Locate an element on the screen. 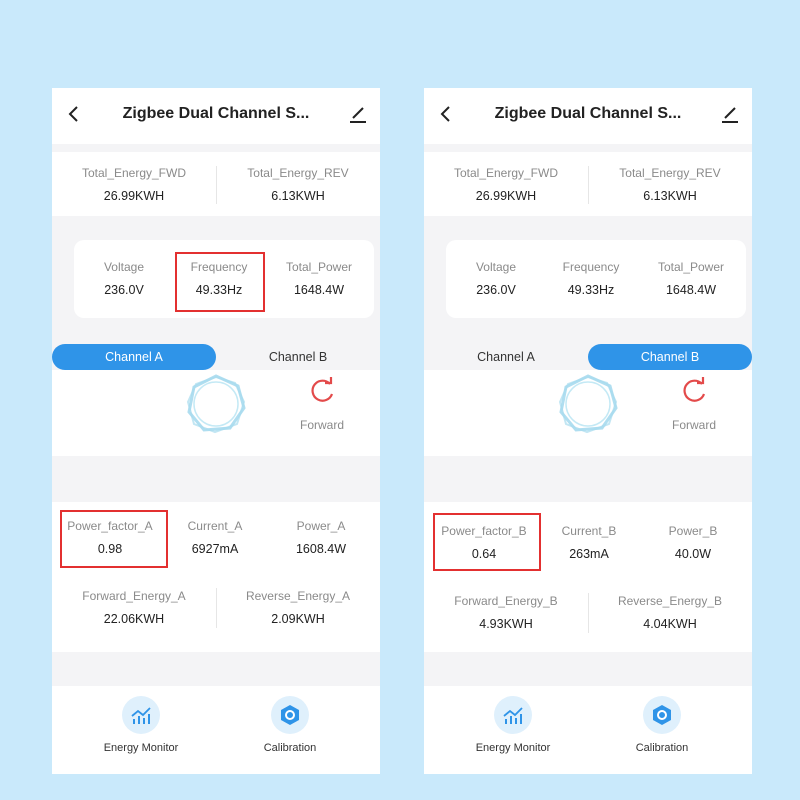 The image size is (800, 800). frequency-highlight-box is located at coordinates (220, 282).